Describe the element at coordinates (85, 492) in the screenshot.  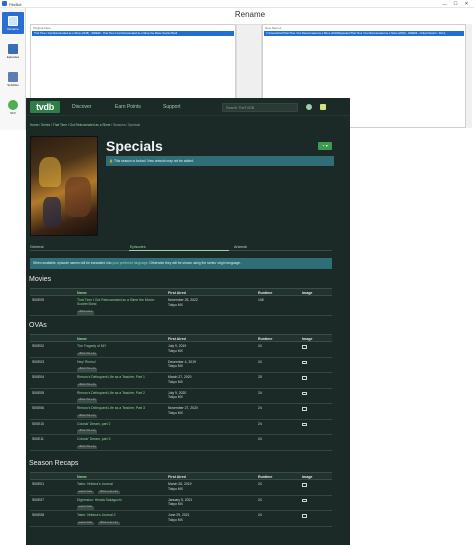
I see `episode-tag-badge: season finale` at that location.